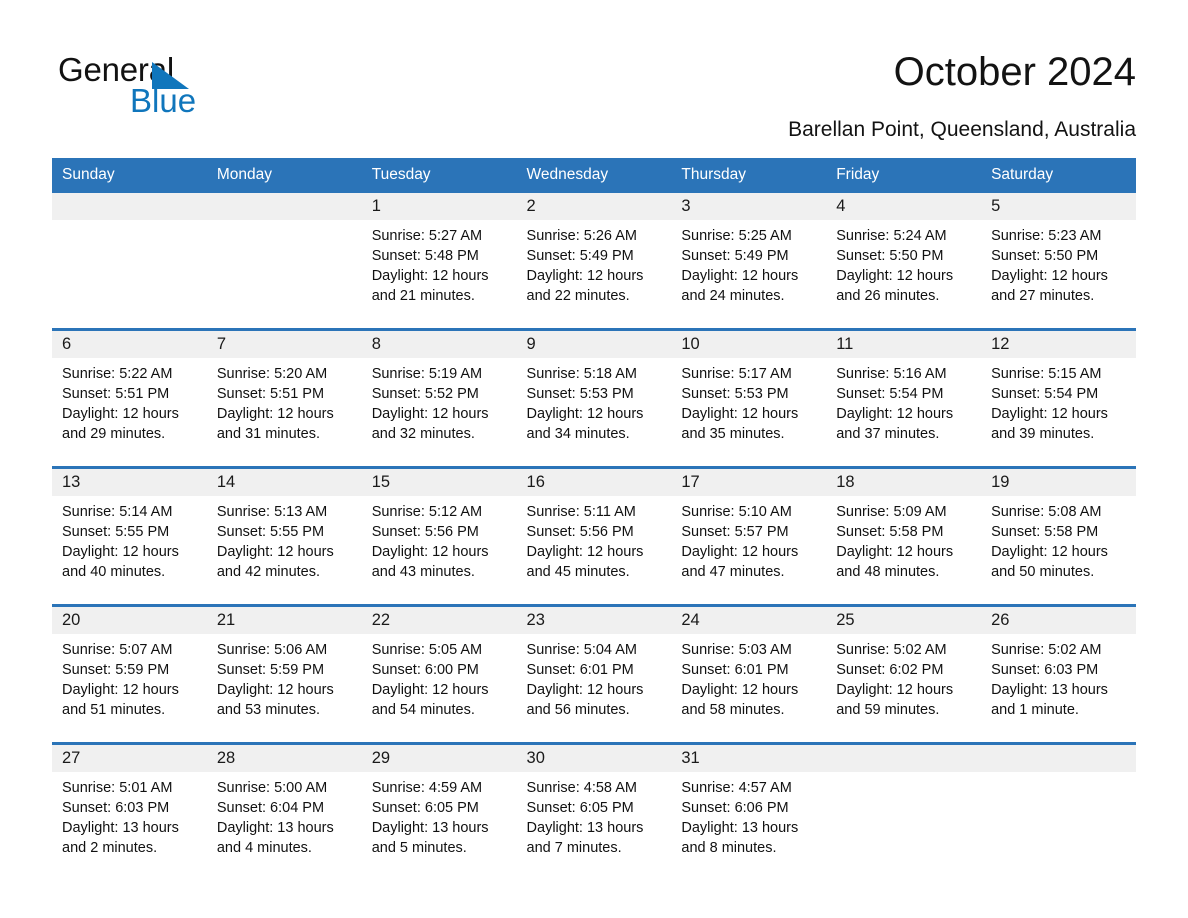 This screenshot has height=918, width=1188. Describe the element at coordinates (736, 650) in the screenshot. I see `sunrise-text: Sunrise: 5:03 AM` at that location.